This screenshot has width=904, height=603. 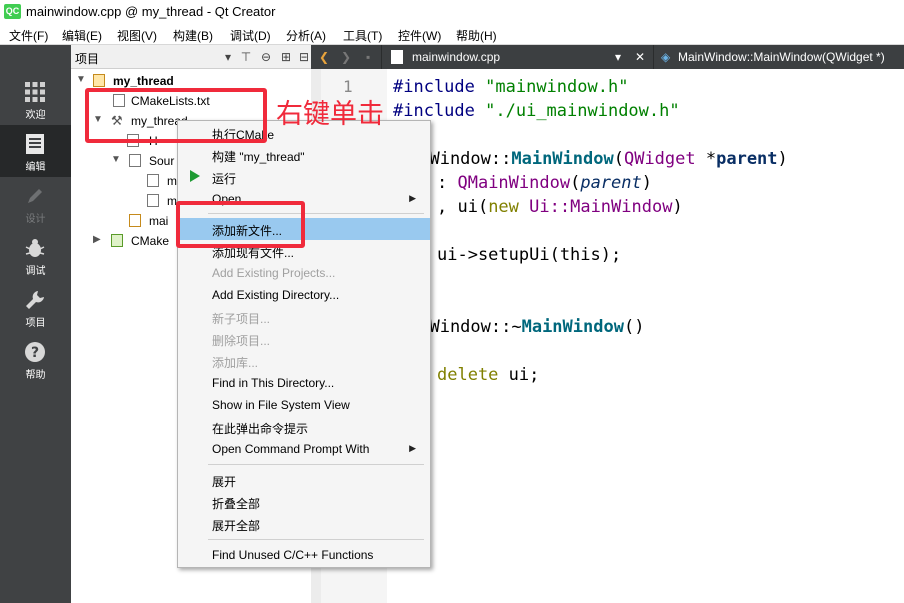 I want to click on mode-sidebar: 欢迎 编辑 设计 调试 项目 ? 帮助, so click(x=35, y=324).